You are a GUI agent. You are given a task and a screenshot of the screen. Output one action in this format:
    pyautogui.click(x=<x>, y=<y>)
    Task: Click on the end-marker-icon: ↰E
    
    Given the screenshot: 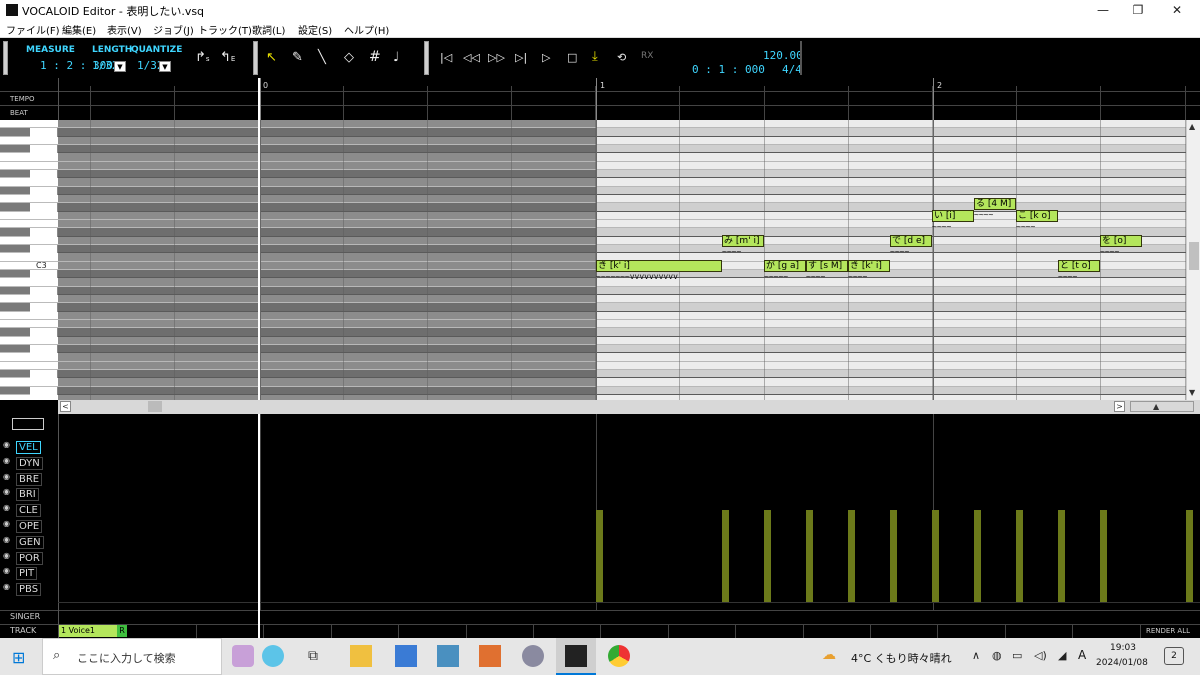 What is the action you would take?
    pyautogui.click(x=227, y=57)
    